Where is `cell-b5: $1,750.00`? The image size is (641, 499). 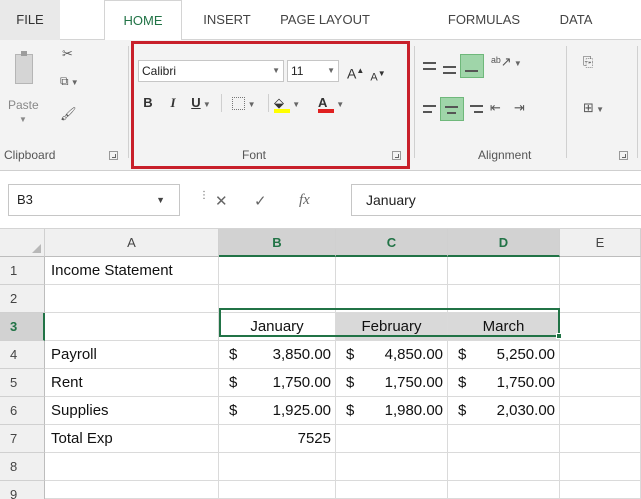
cell-b5: $1,750.00 is located at coordinates (277, 383).